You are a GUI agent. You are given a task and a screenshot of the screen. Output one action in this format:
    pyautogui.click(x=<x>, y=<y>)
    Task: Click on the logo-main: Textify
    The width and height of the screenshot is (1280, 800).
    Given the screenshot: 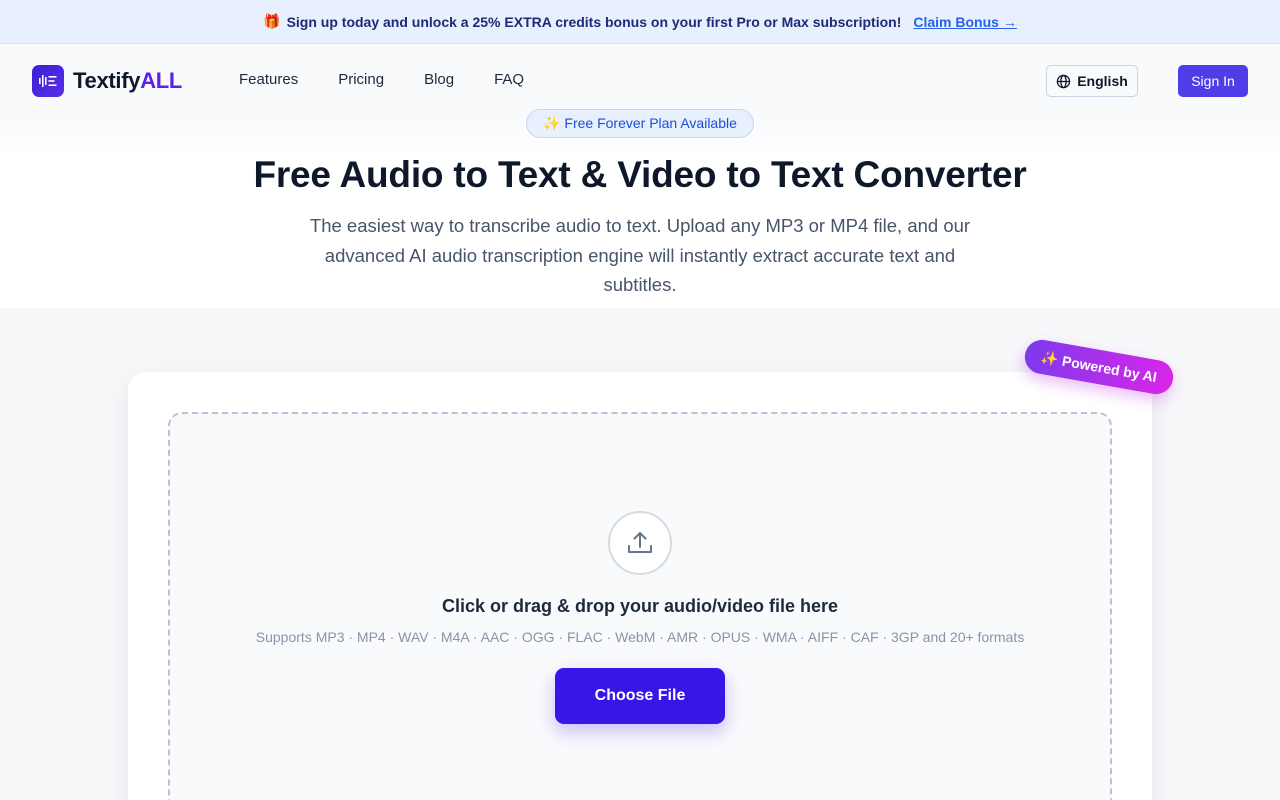 What is the action you would take?
    pyautogui.click(x=107, y=80)
    